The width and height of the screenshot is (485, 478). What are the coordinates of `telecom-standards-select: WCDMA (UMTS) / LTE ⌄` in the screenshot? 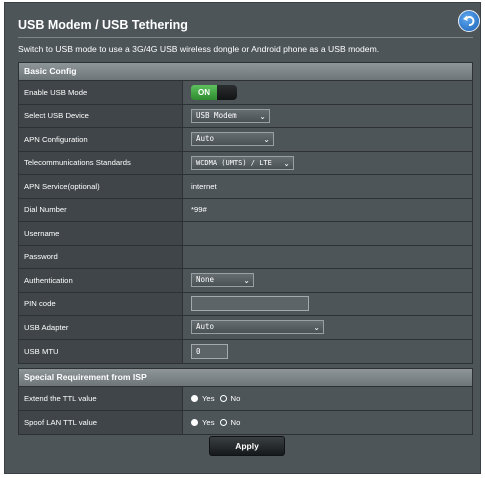 It's located at (242, 162).